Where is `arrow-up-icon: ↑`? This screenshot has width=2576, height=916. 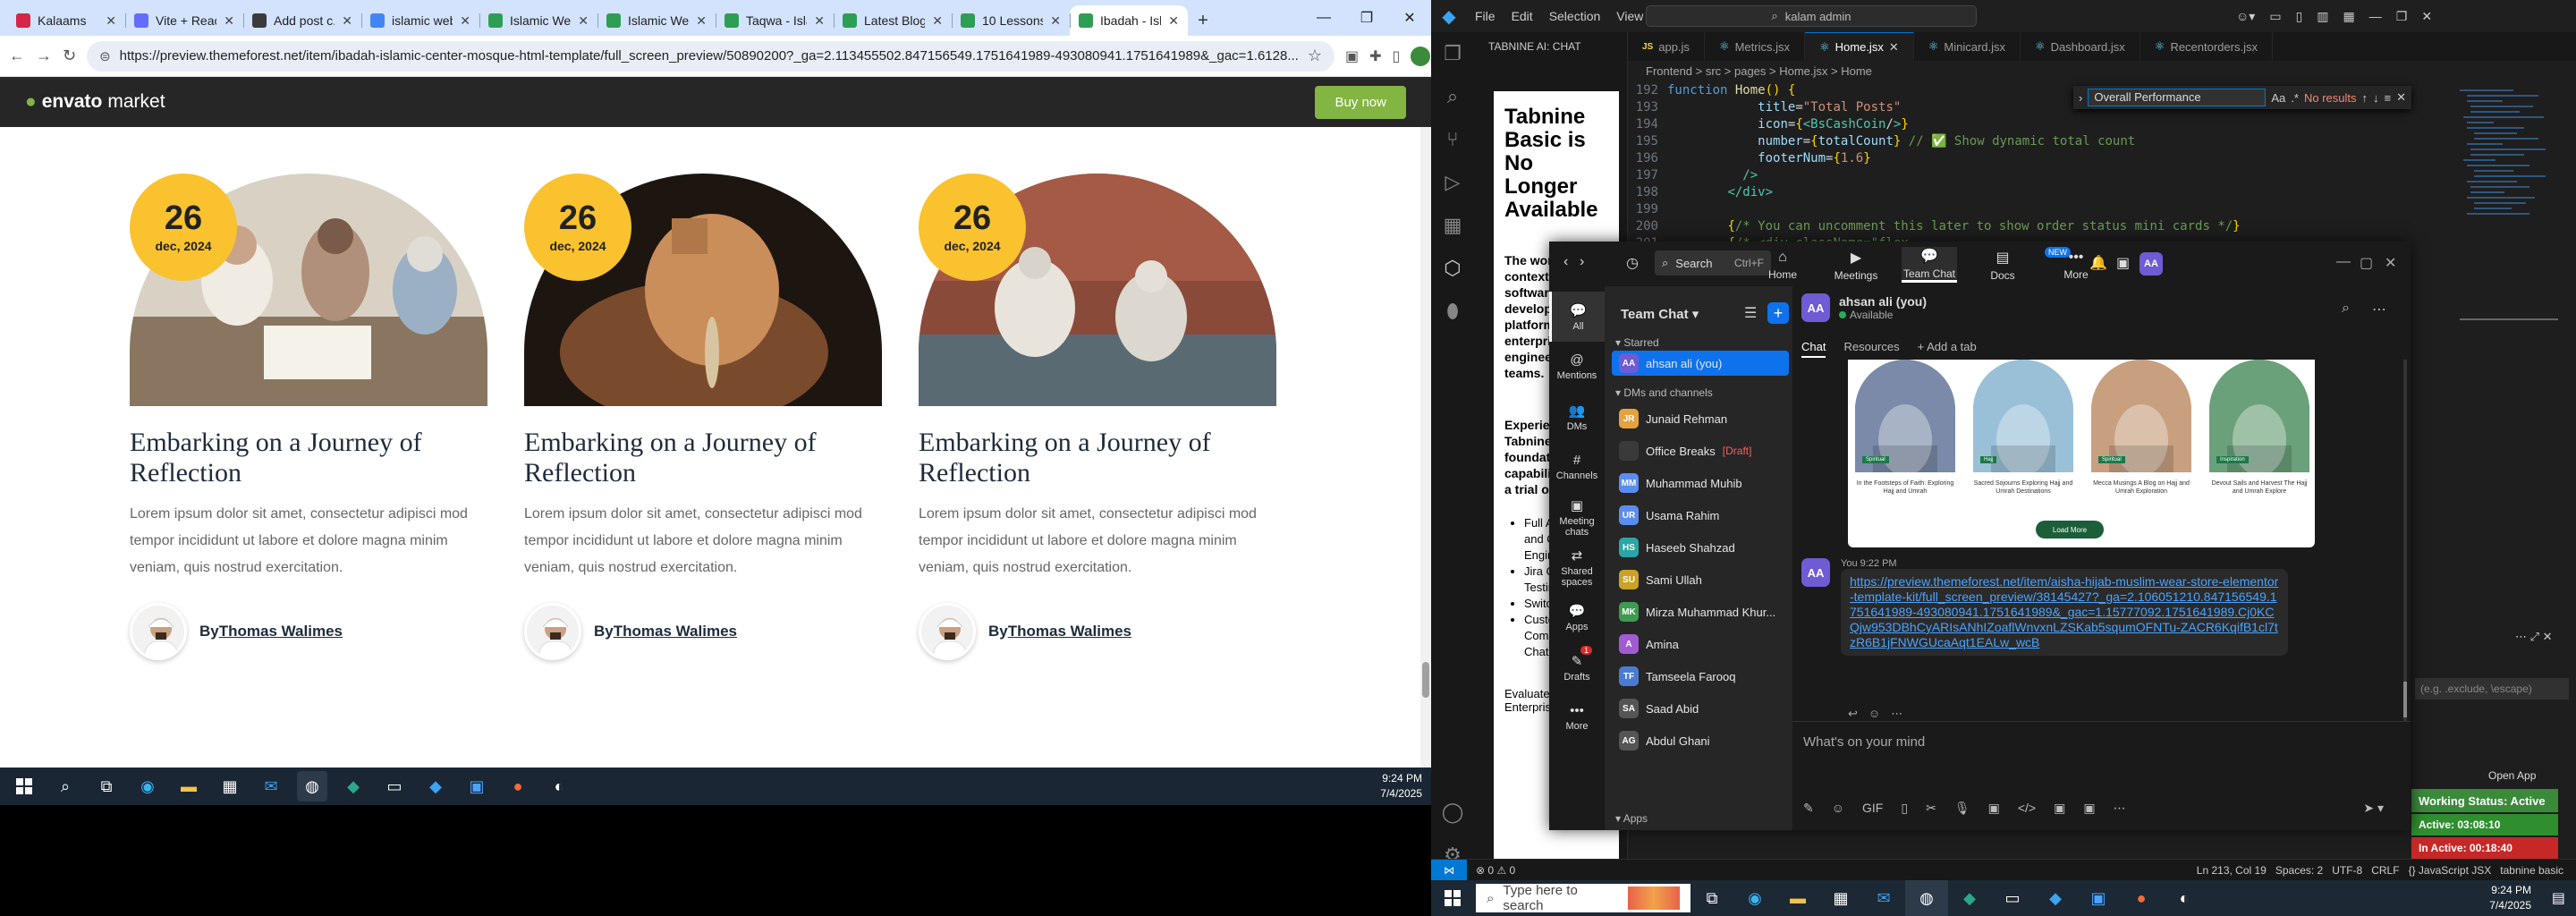 arrow-up-icon: ↑ is located at coordinates (2365, 98).